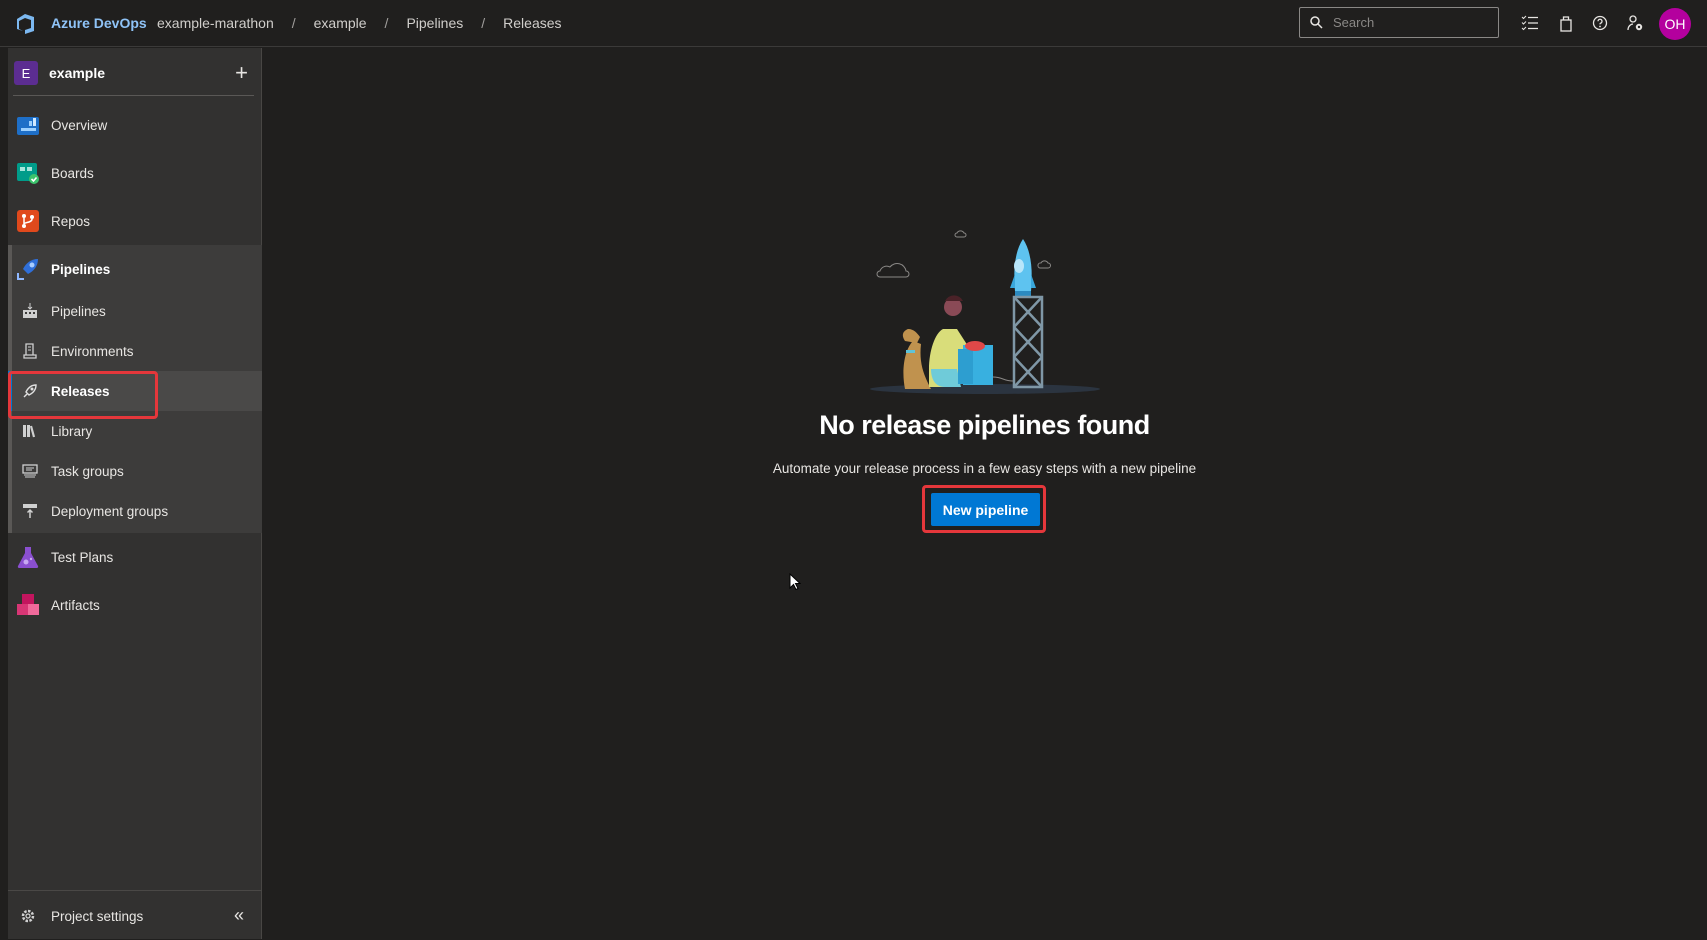 Image resolution: width=1707 pixels, height=940 pixels. Describe the element at coordinates (77, 73) in the screenshot. I see `project-name: example` at that location.